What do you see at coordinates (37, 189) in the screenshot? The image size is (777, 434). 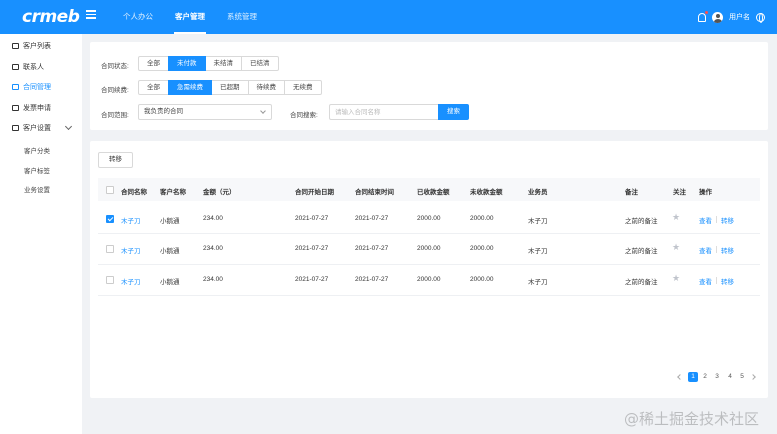 I see `sidebar-subitem-business-settings: 业务设置` at bounding box center [37, 189].